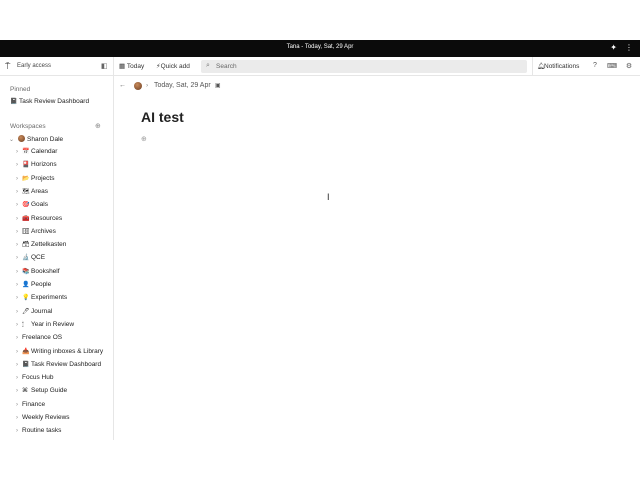 The width and height of the screenshot is (640, 480). I want to click on breadcrumb-avatar, so click(138, 86).